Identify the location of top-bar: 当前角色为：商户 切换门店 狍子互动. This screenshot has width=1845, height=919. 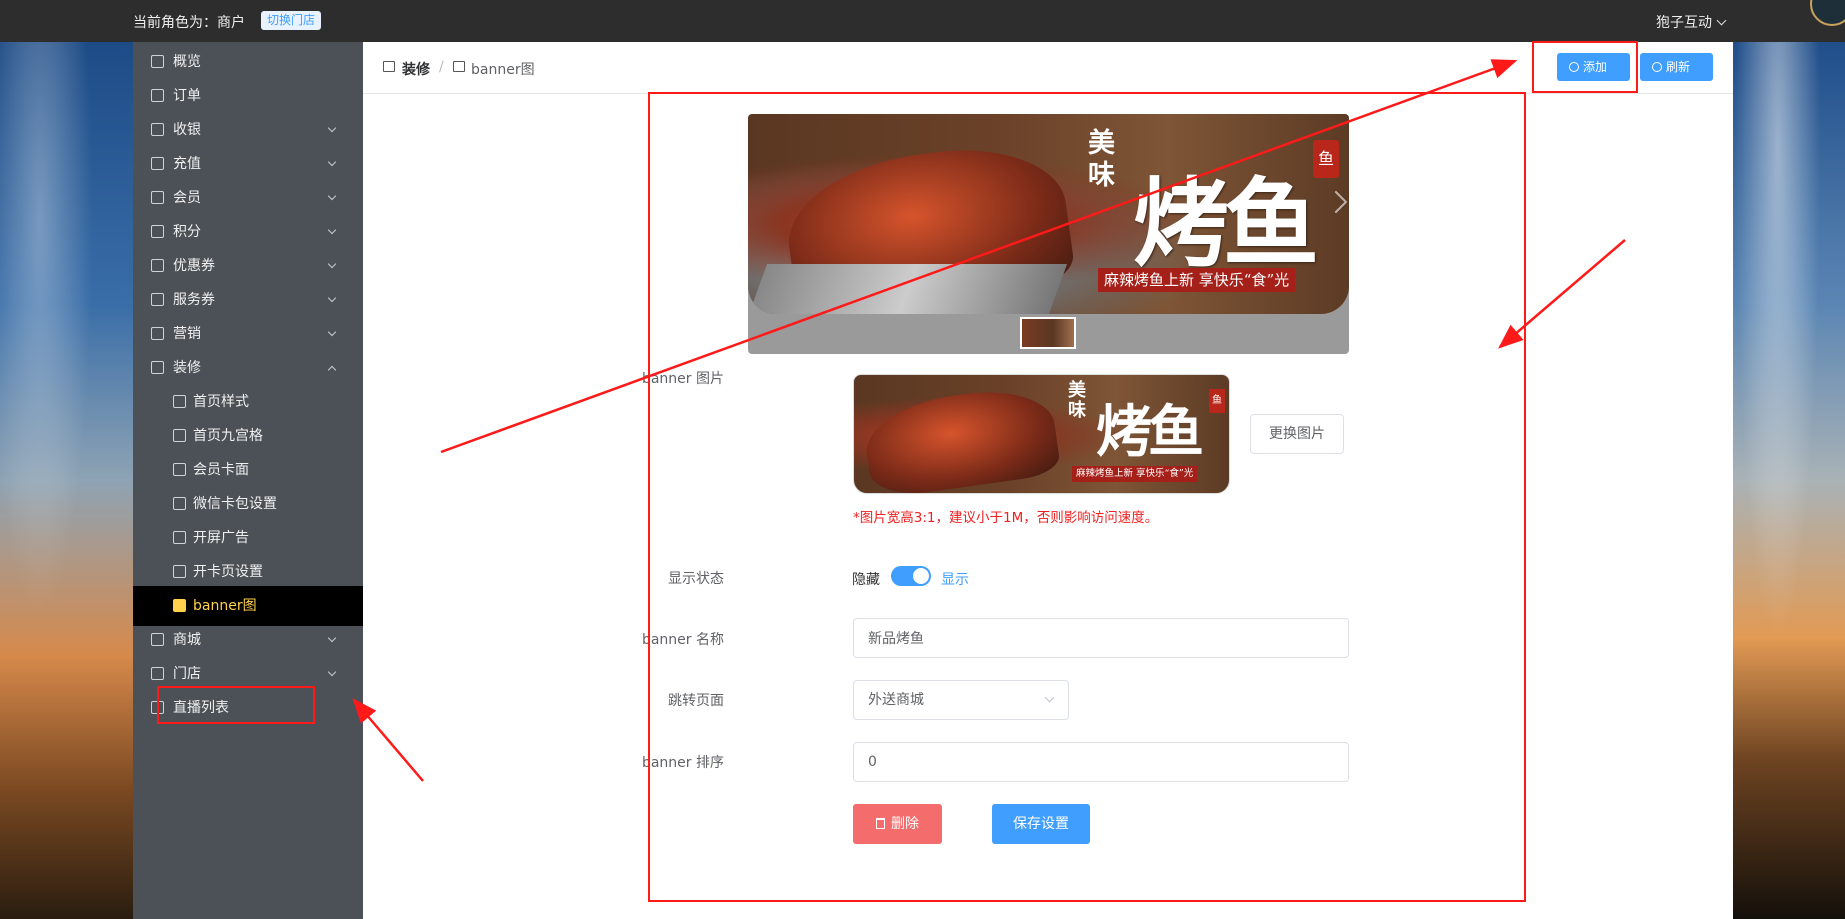
(922, 21).